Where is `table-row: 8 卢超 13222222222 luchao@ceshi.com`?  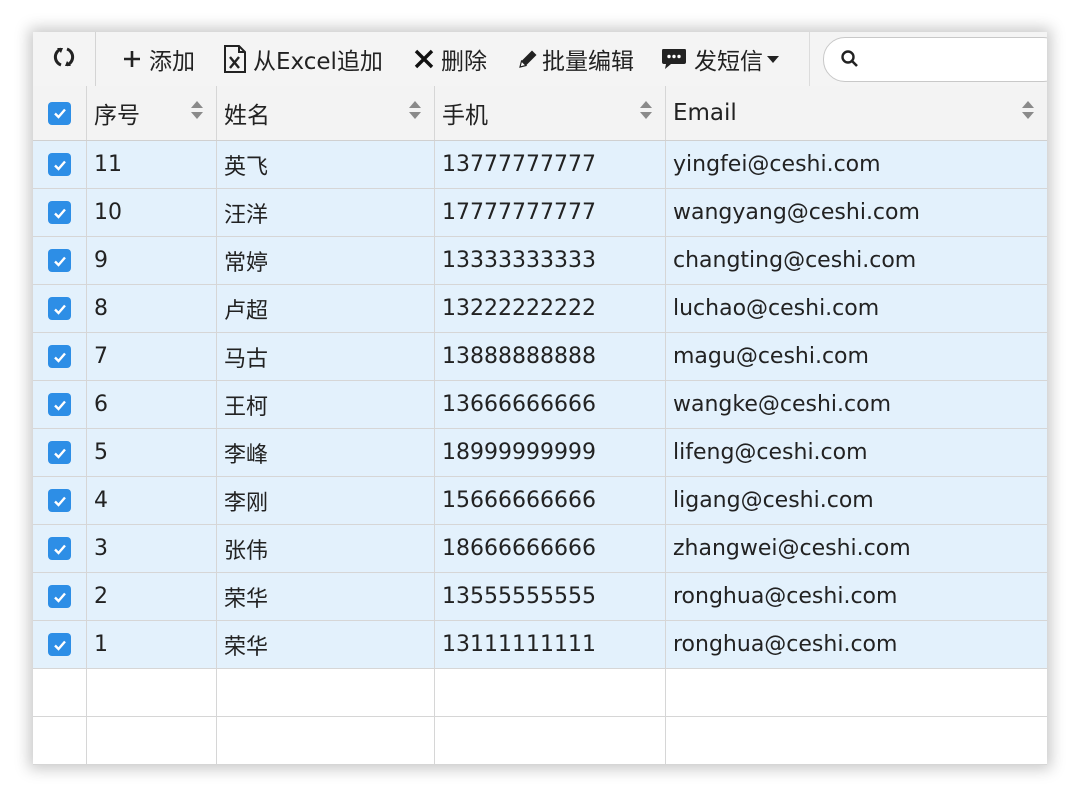 table-row: 8 卢超 13222222222 luchao@ceshi.com is located at coordinates (540, 309).